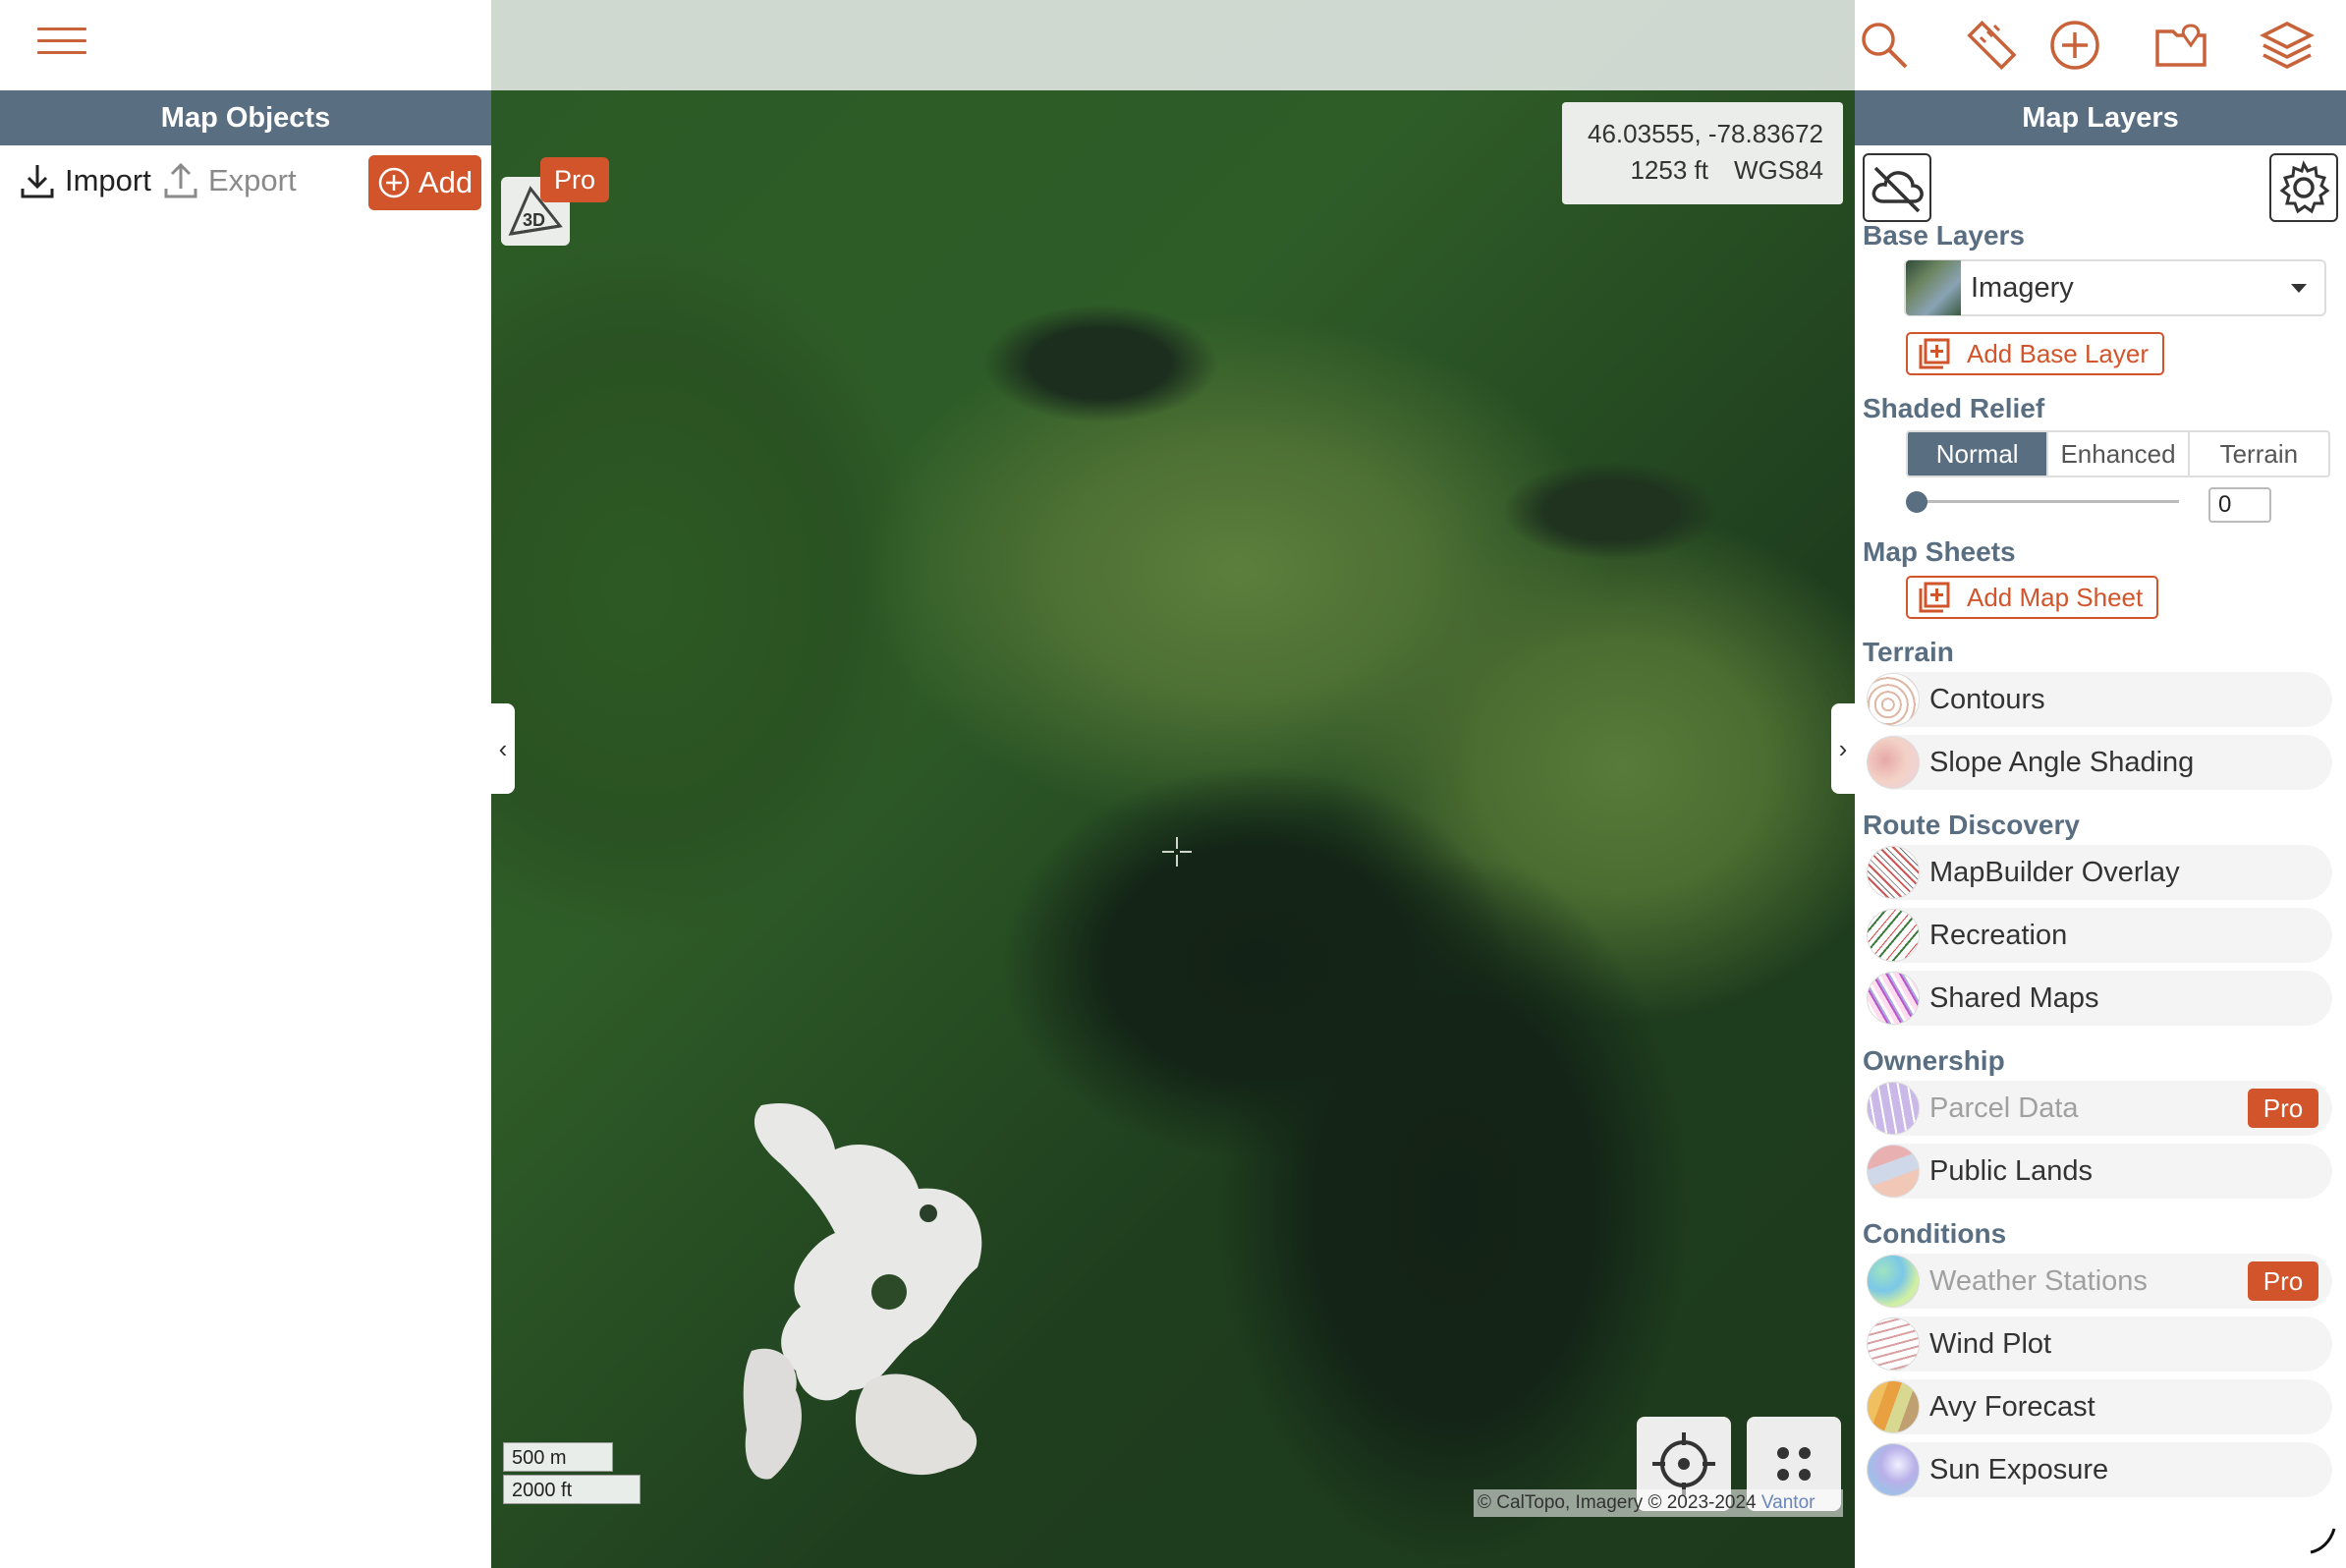  What do you see at coordinates (2019, 1469) in the screenshot?
I see `layer-label: Sun Exposure` at bounding box center [2019, 1469].